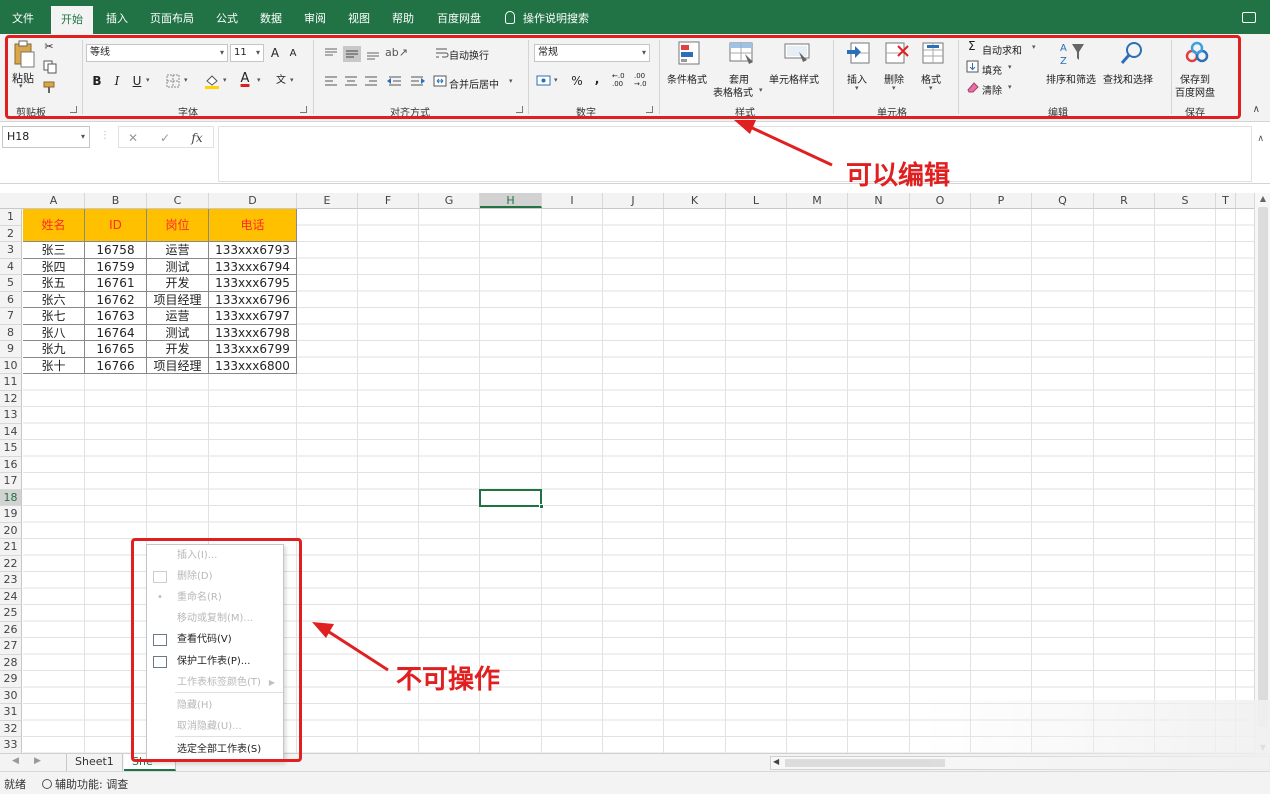  I want to click on decrease-decimal-button: .00 →.0, so click(644, 80).